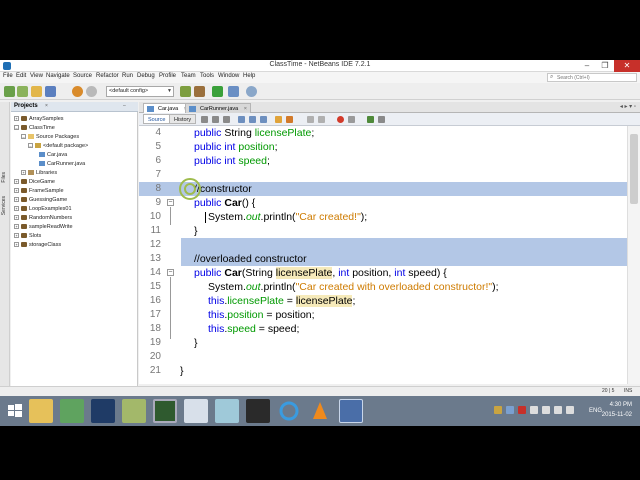  I want to click on language-indicator: ENG, so click(595, 411).